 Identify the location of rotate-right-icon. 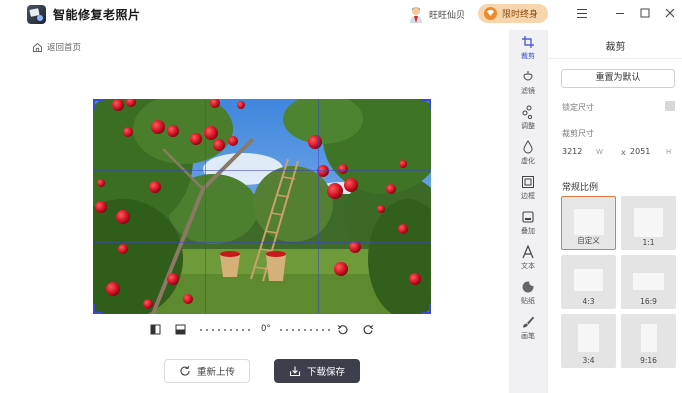
(368, 329).